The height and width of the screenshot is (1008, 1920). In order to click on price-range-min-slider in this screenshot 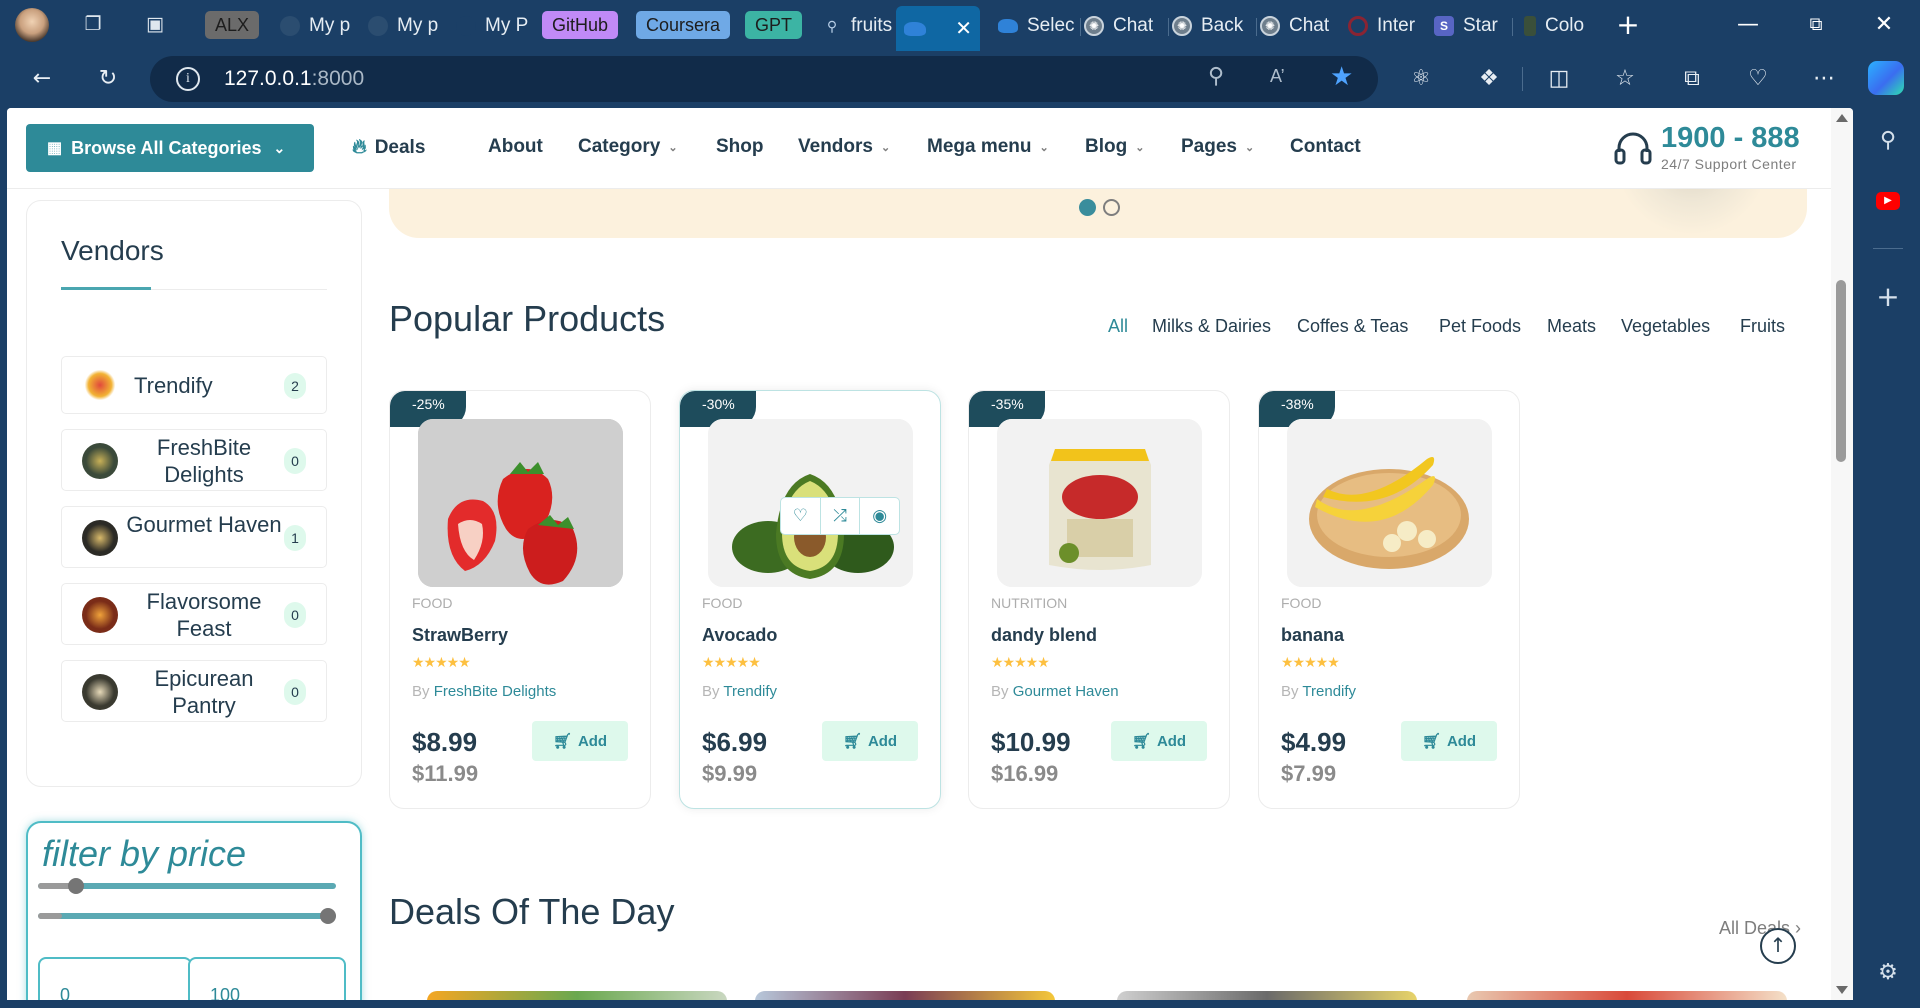, I will do `click(187, 886)`.